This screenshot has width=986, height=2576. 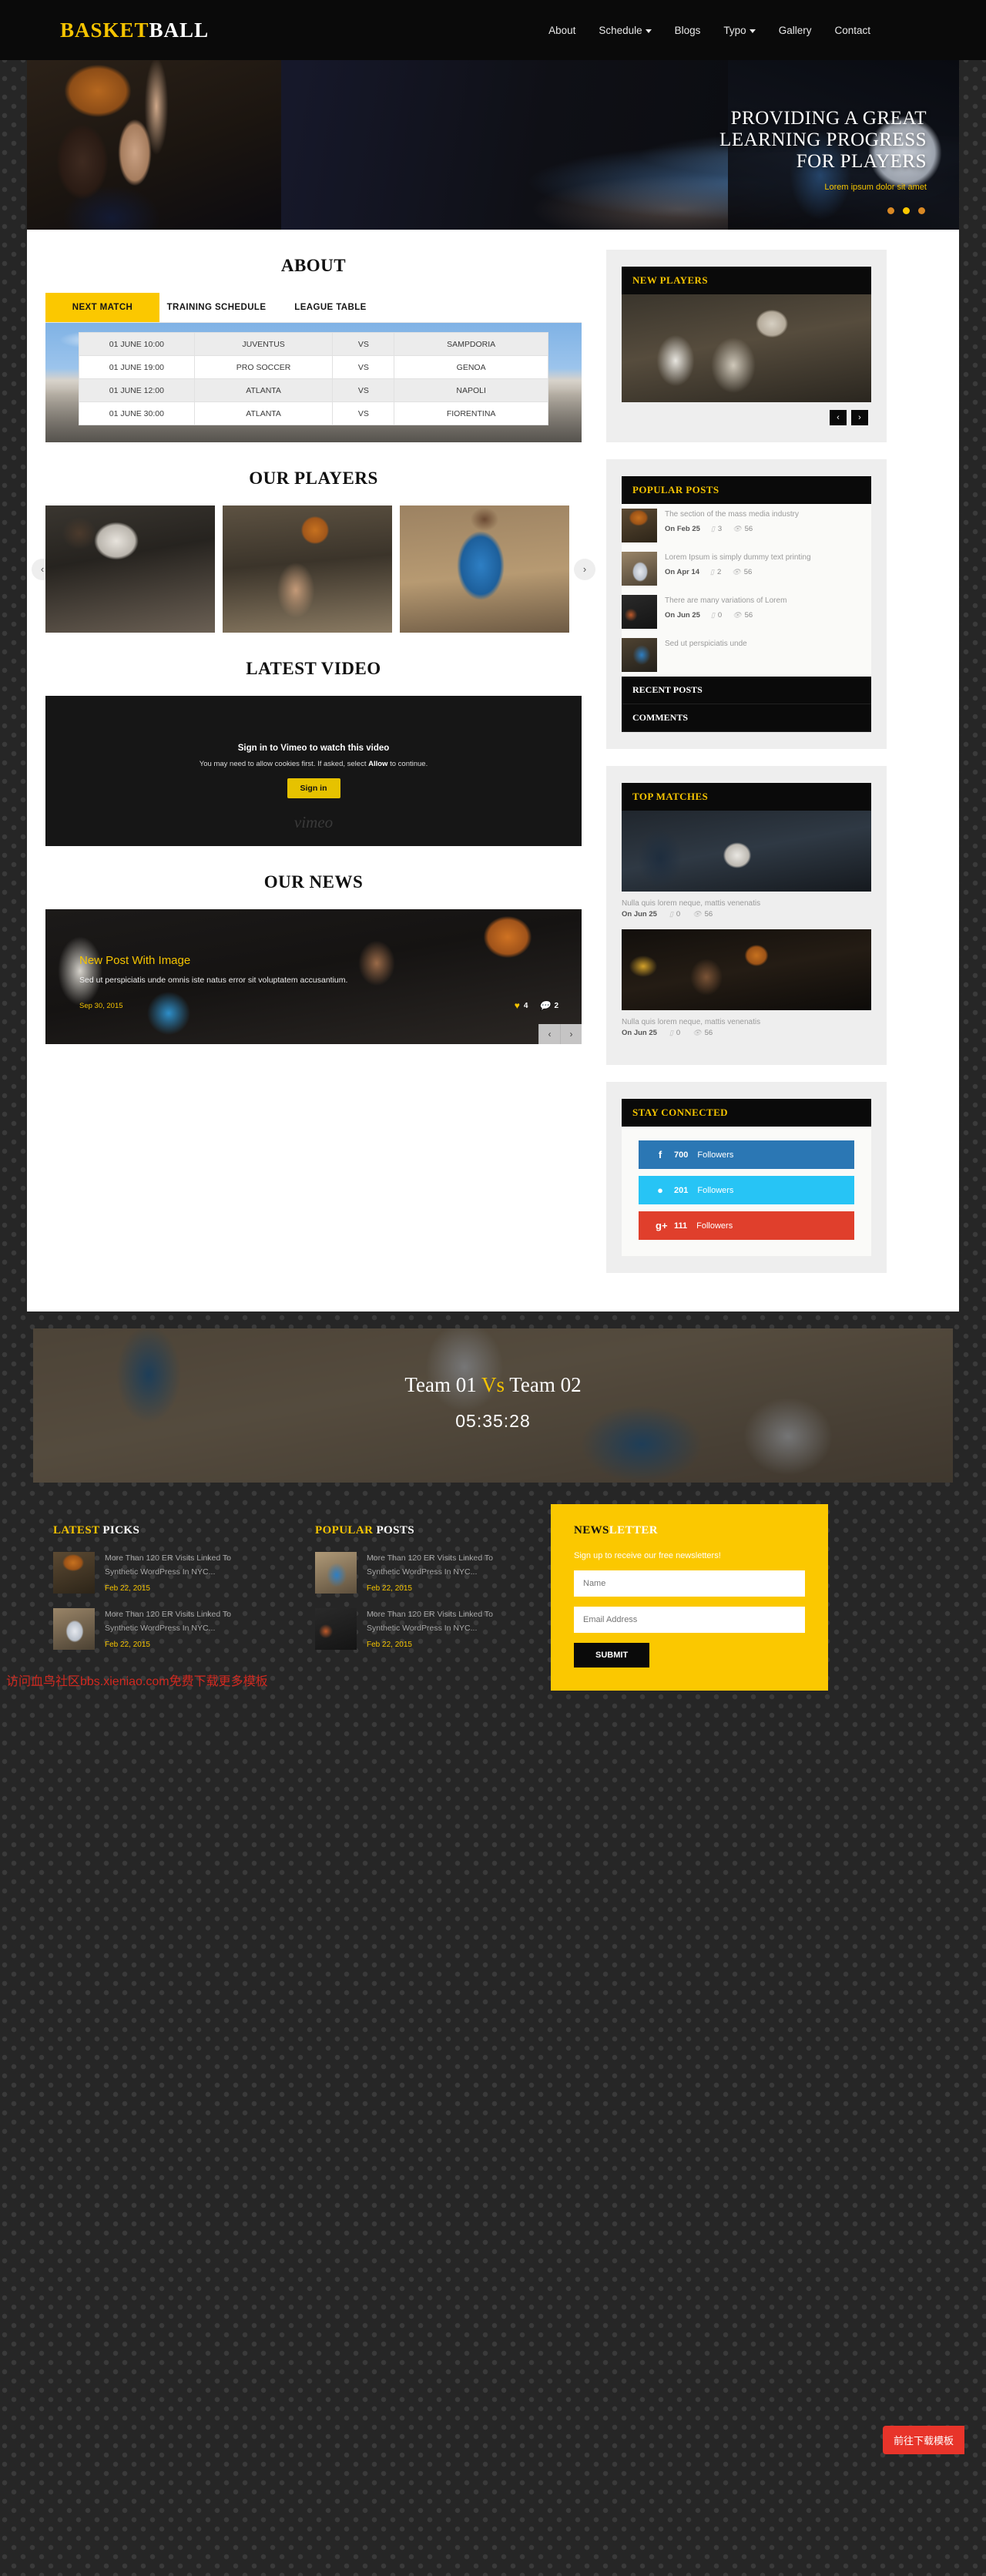 What do you see at coordinates (525, 1005) in the screenshot?
I see `likes-count: 4` at bounding box center [525, 1005].